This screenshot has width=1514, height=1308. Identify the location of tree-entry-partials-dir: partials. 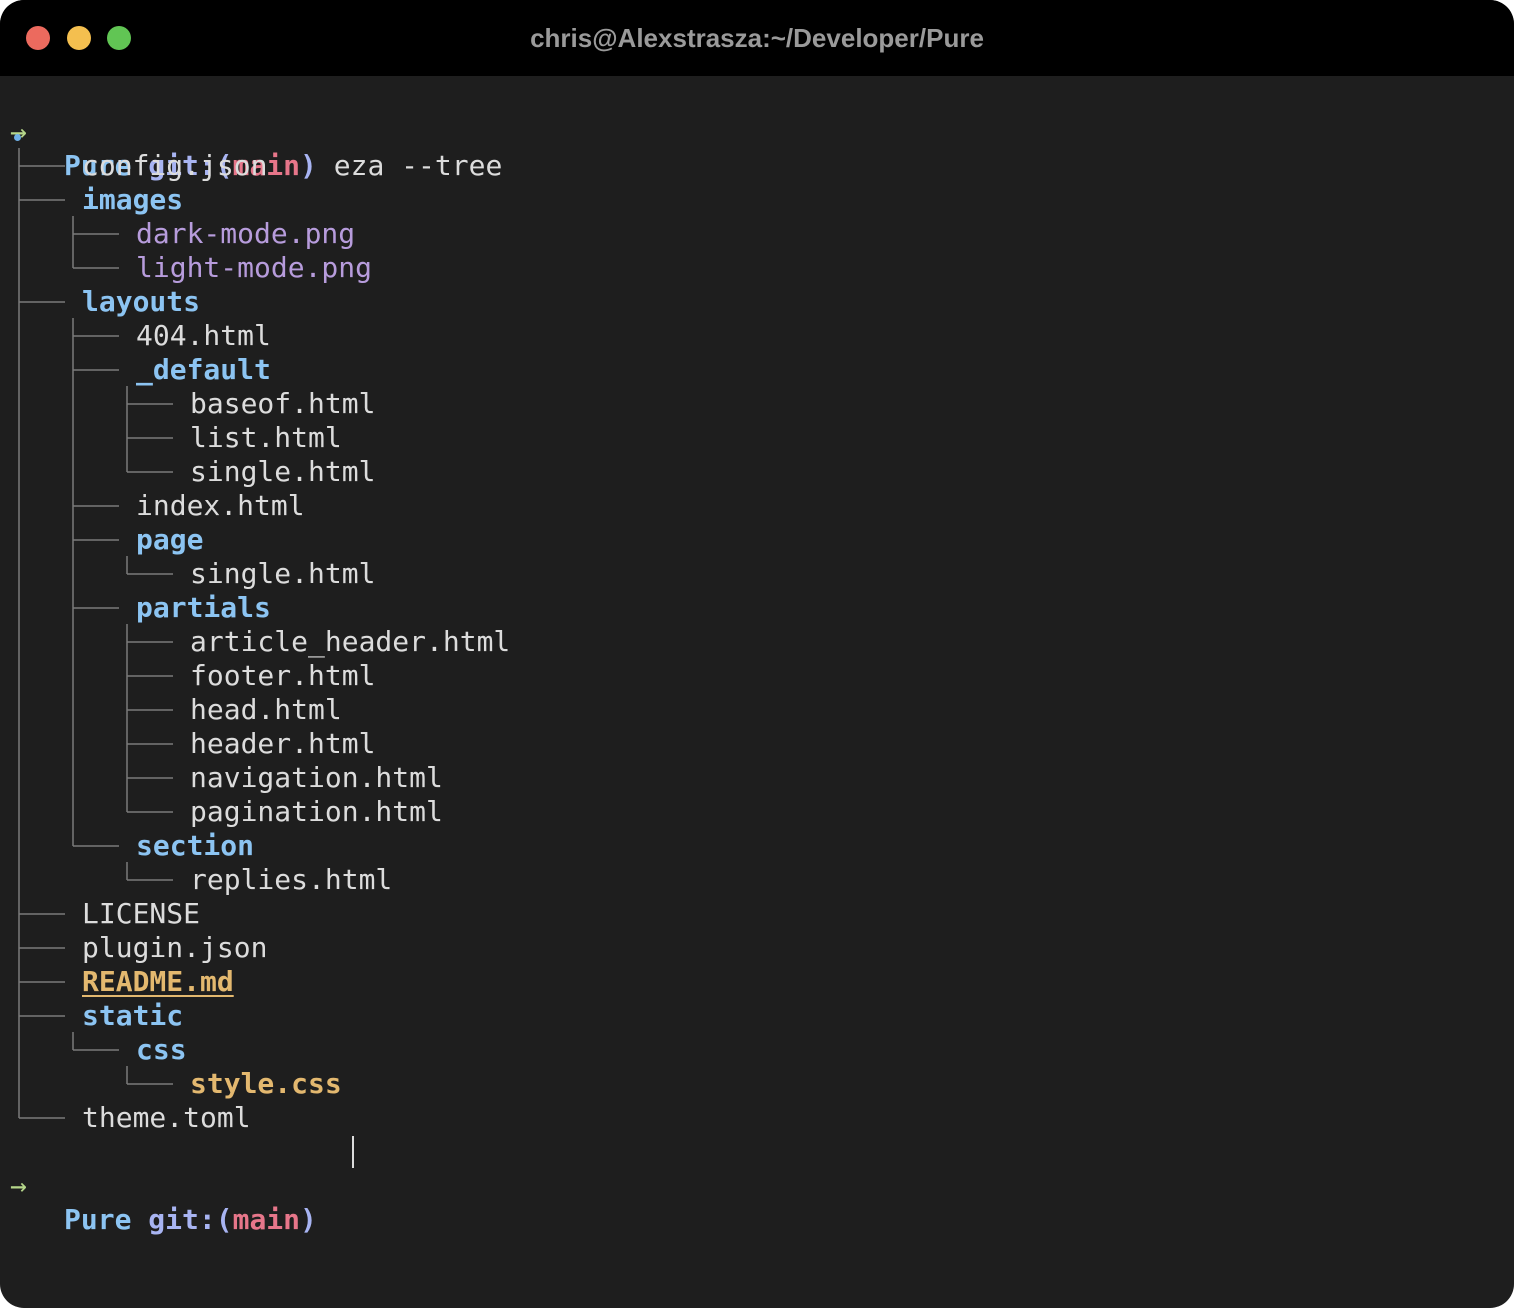
(203, 607).